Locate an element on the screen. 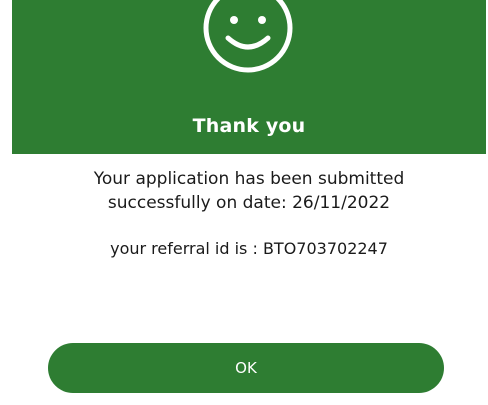 The height and width of the screenshot is (405, 488). message-line-1: Your application has been submitted is located at coordinates (249, 179).